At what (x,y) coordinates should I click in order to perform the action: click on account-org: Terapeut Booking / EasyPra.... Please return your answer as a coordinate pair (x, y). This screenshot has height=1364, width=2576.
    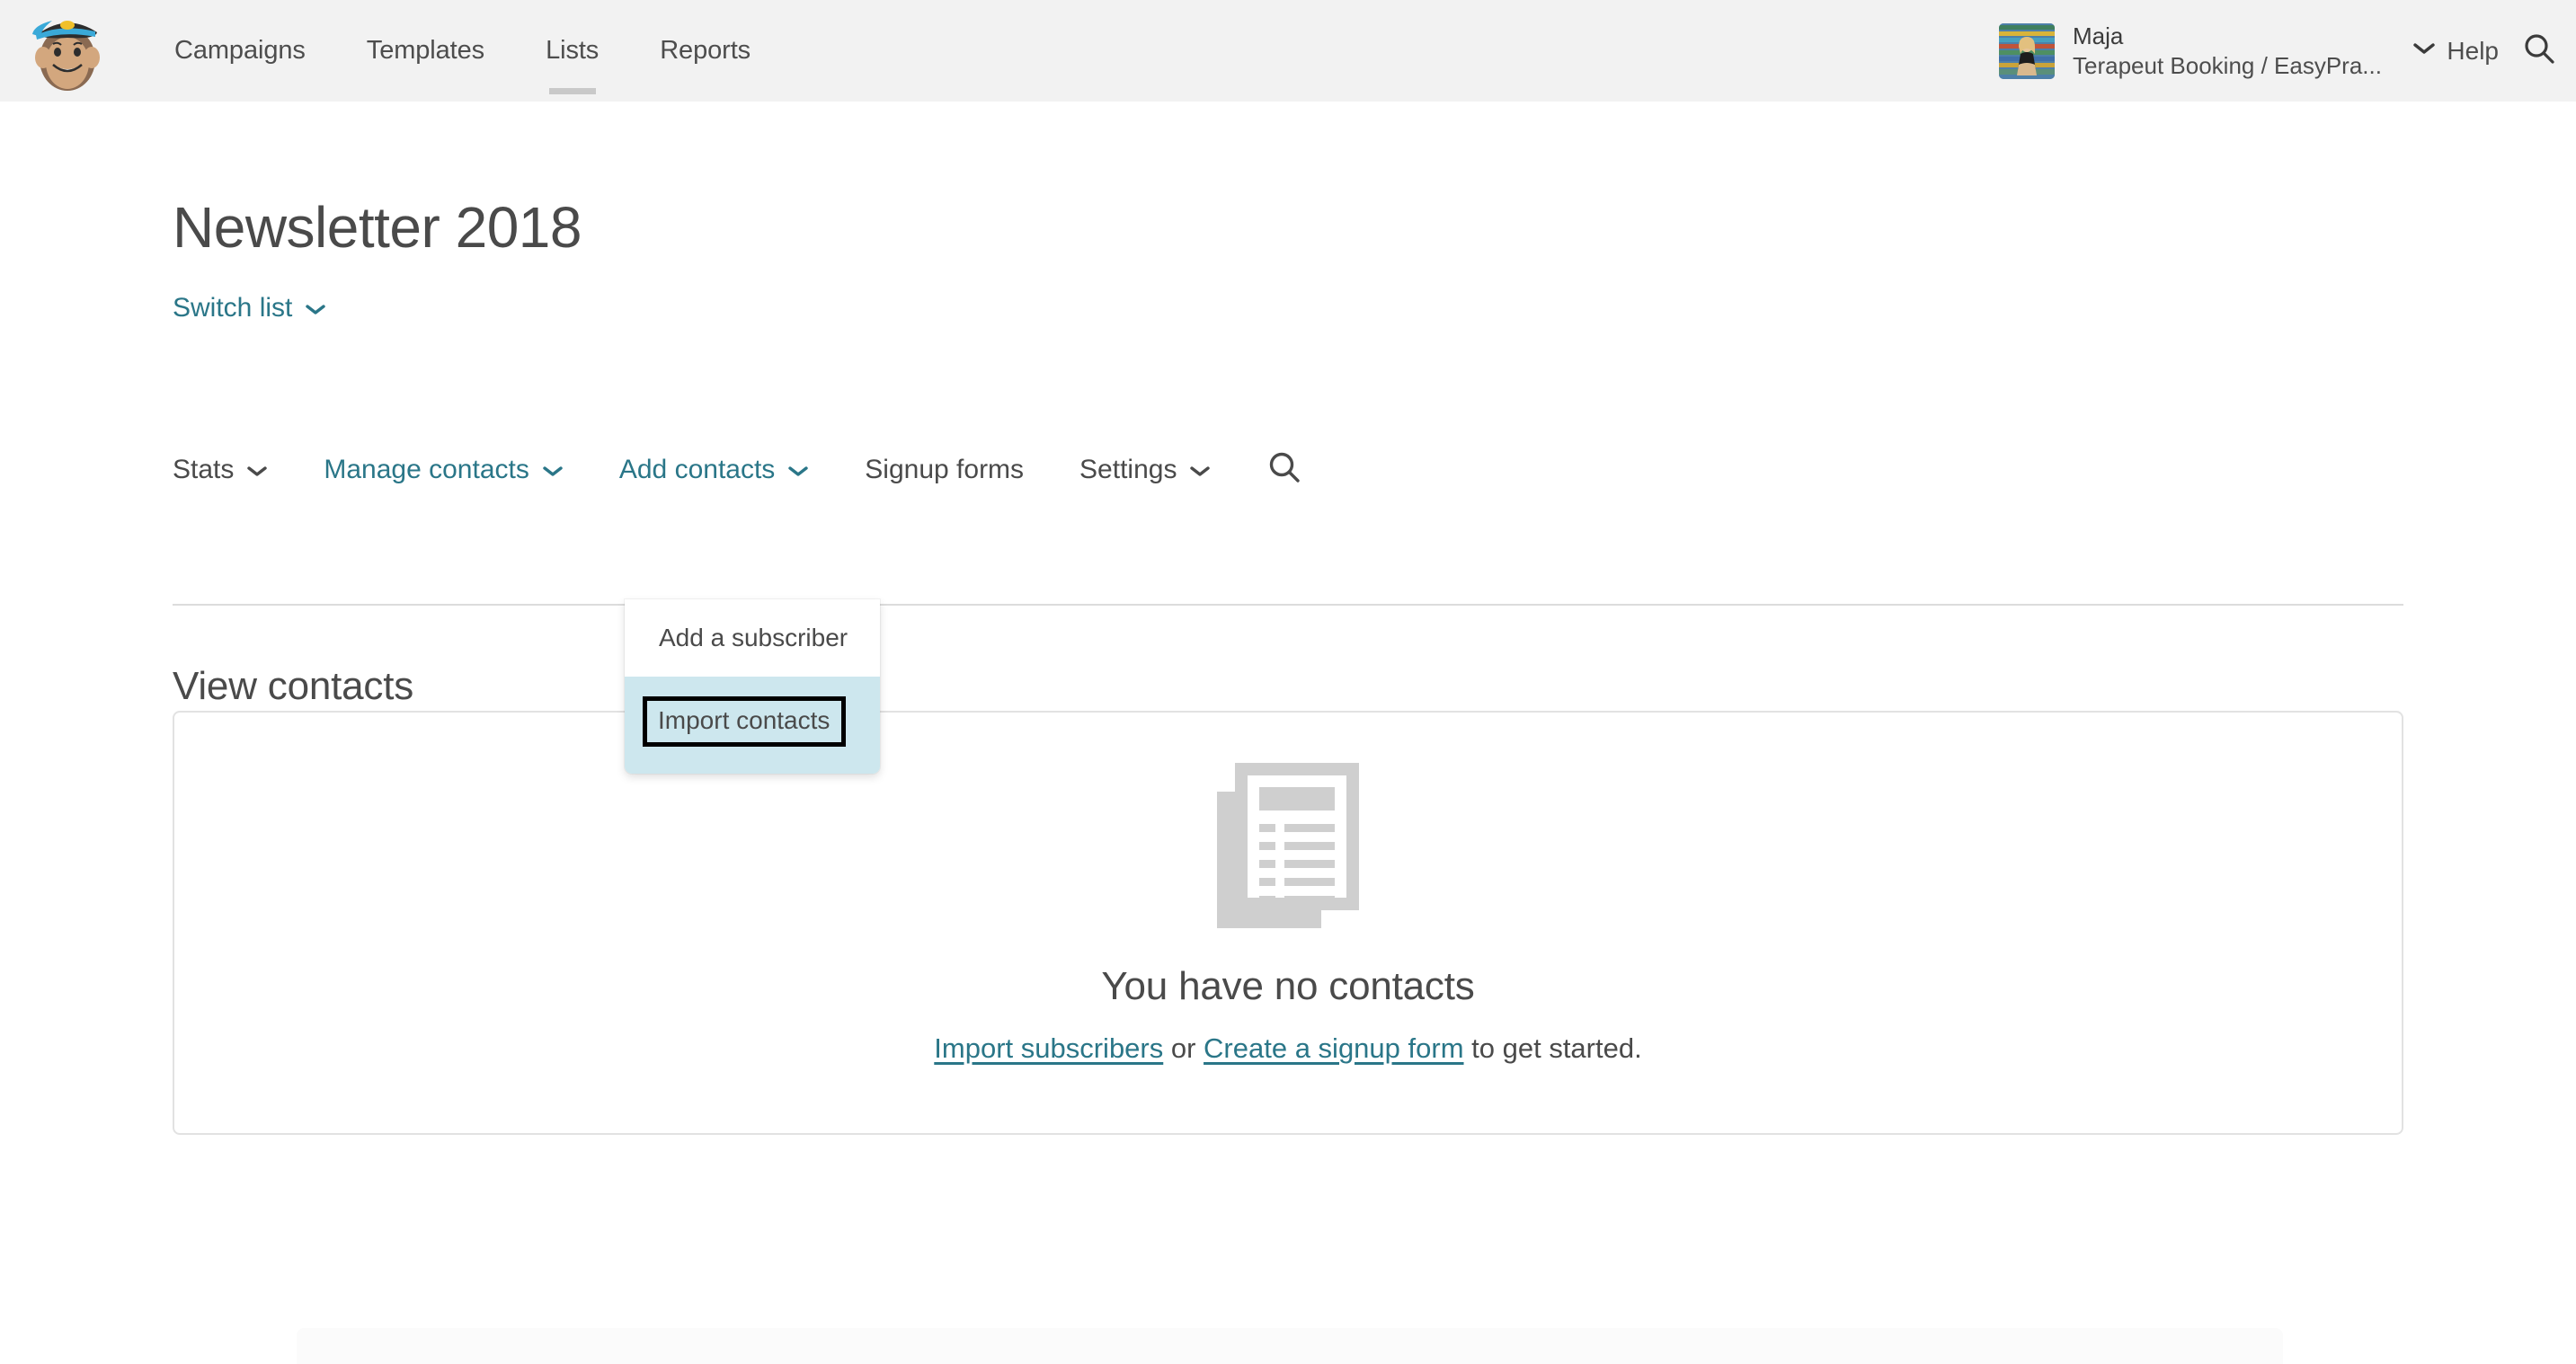
    Looking at the image, I should click on (2227, 65).